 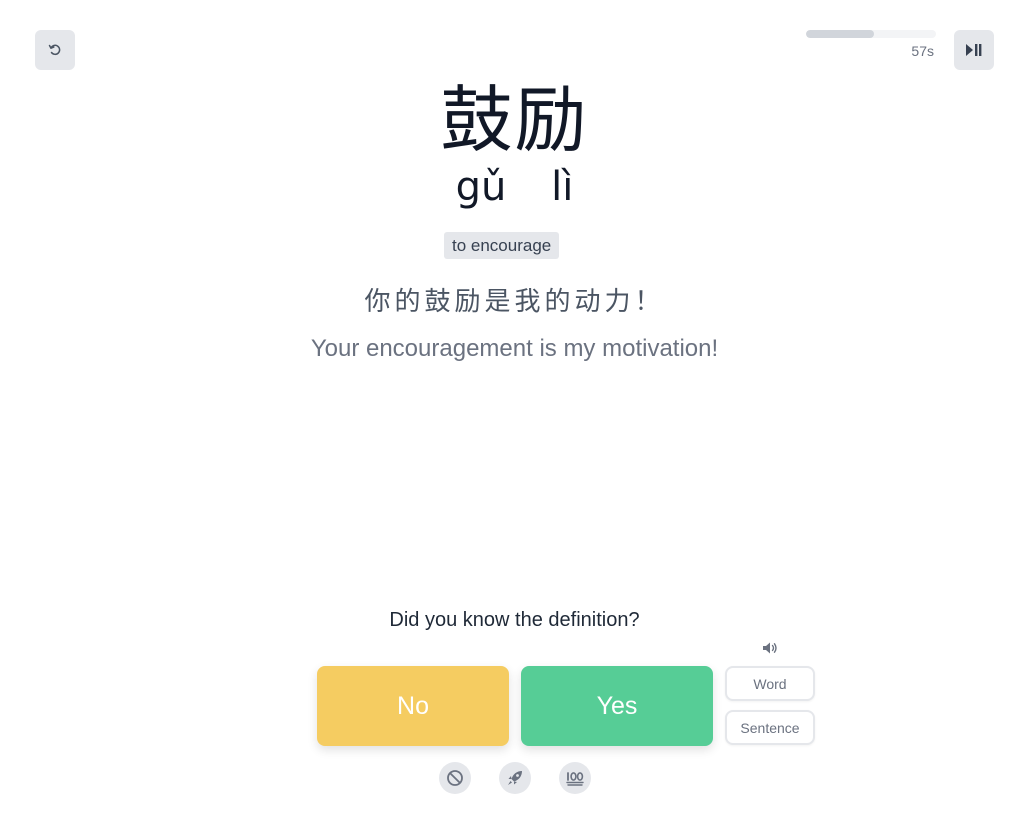 I want to click on play-pause-button, so click(x=974, y=50).